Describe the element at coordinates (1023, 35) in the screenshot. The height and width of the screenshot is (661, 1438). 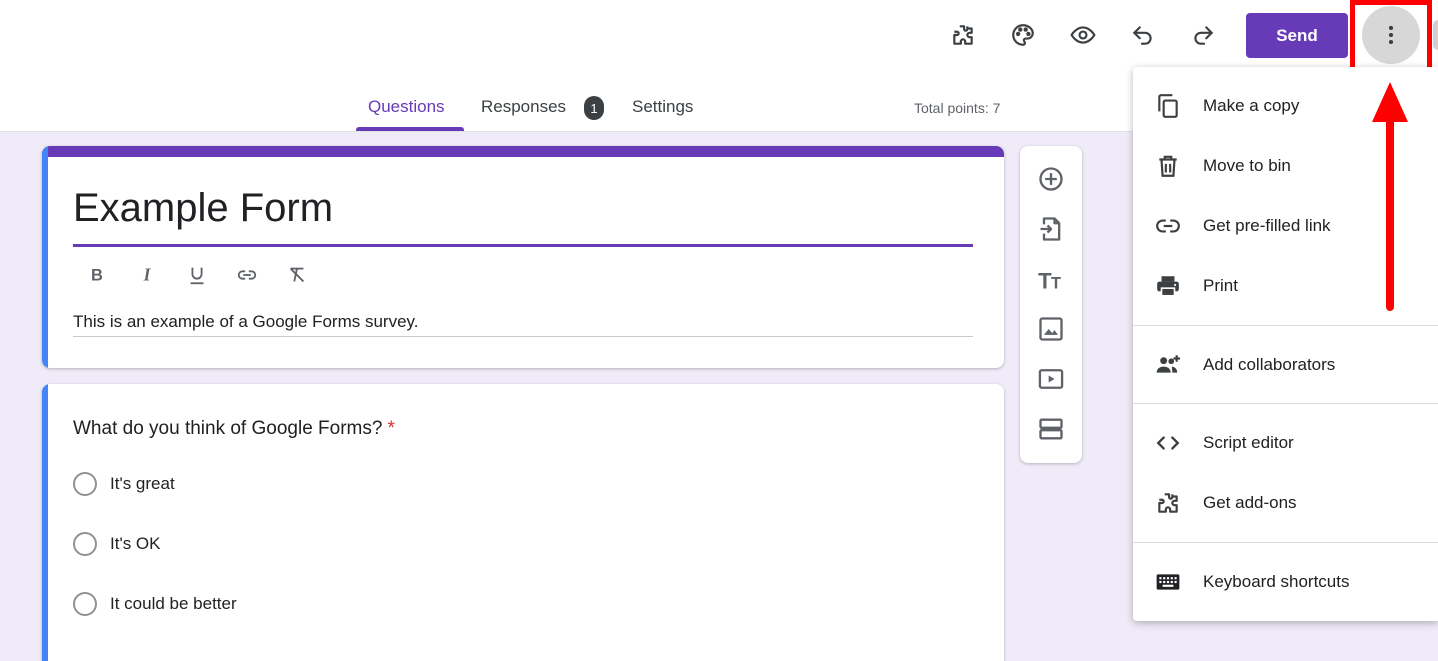
I see `palette-icon` at that location.